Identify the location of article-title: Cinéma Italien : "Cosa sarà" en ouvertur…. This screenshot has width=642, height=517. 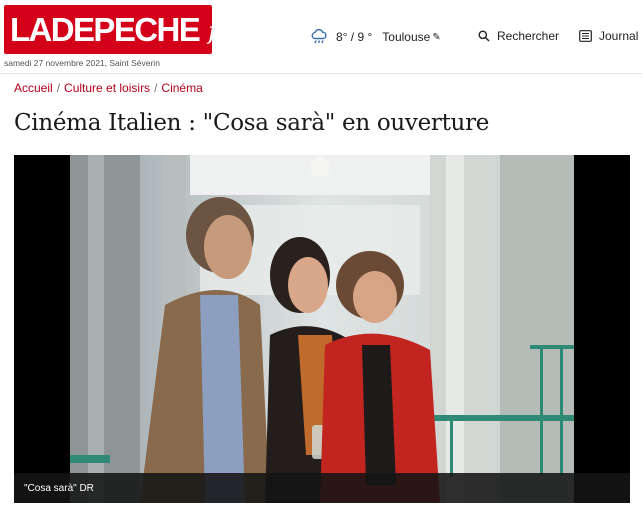
(252, 123).